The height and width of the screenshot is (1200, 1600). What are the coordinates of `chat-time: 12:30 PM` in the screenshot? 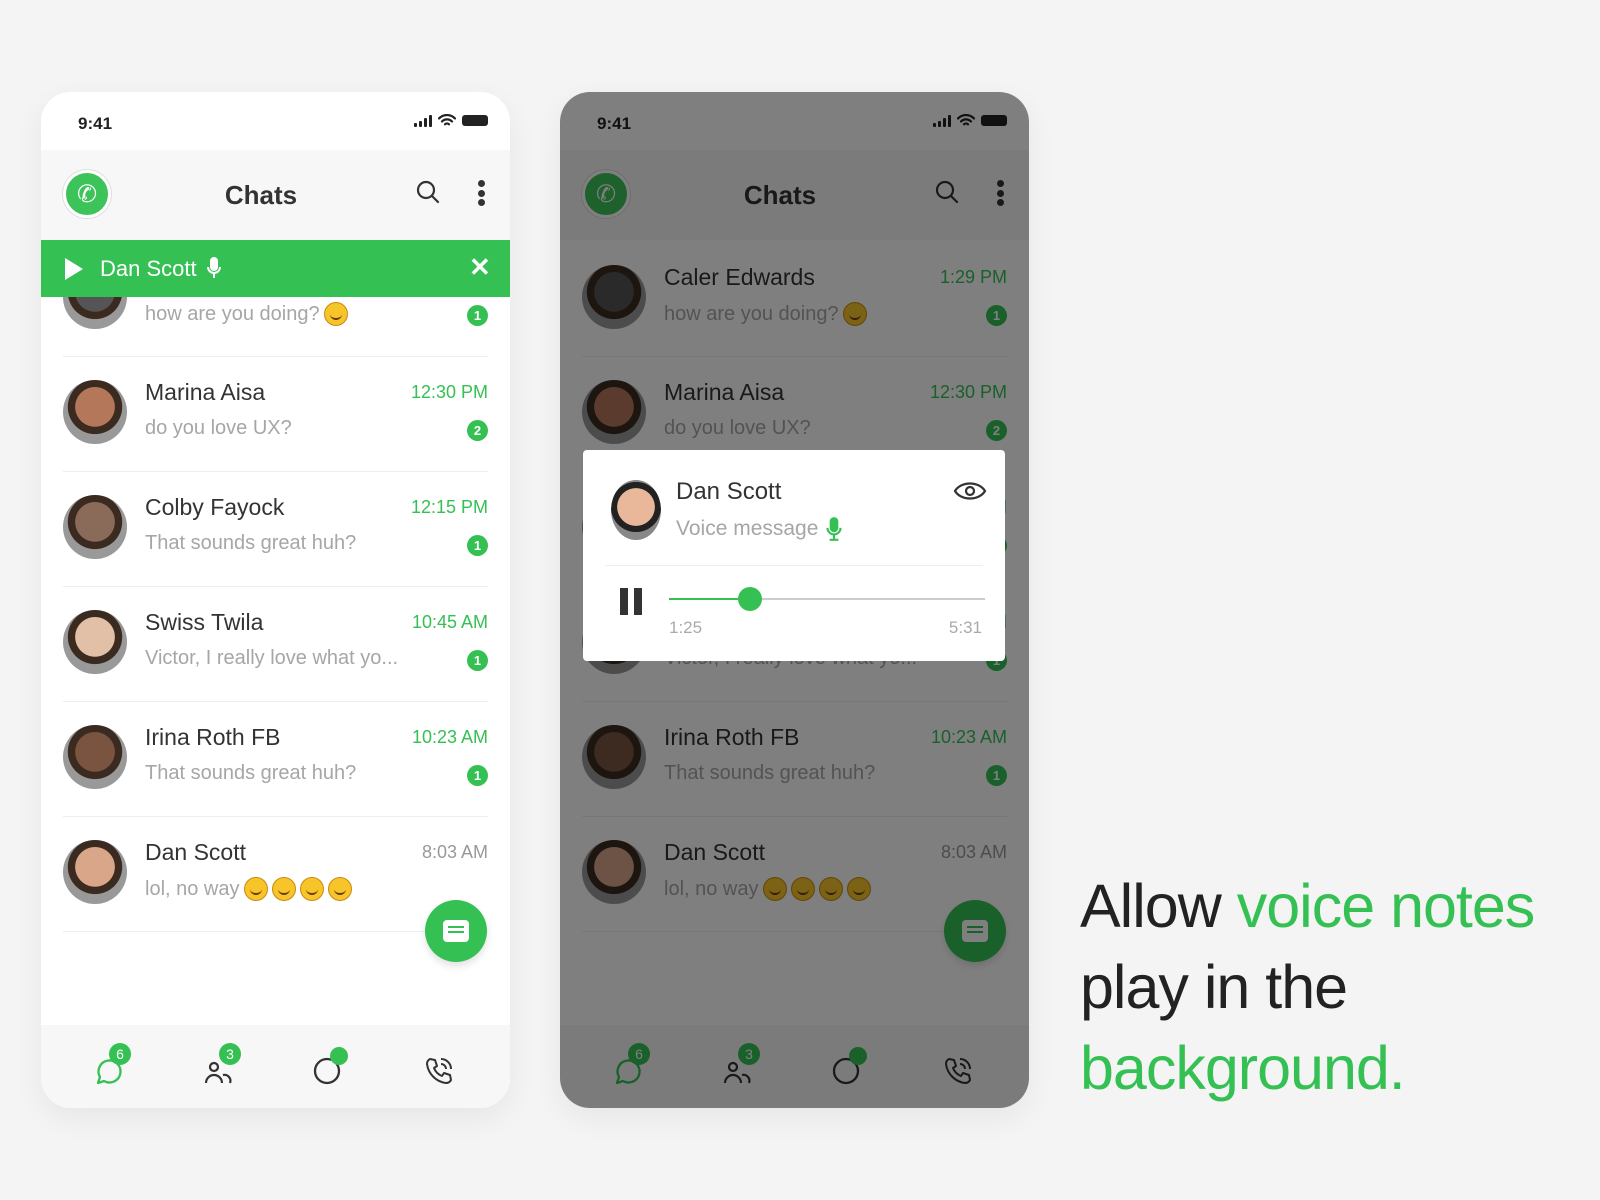 It's located at (449, 392).